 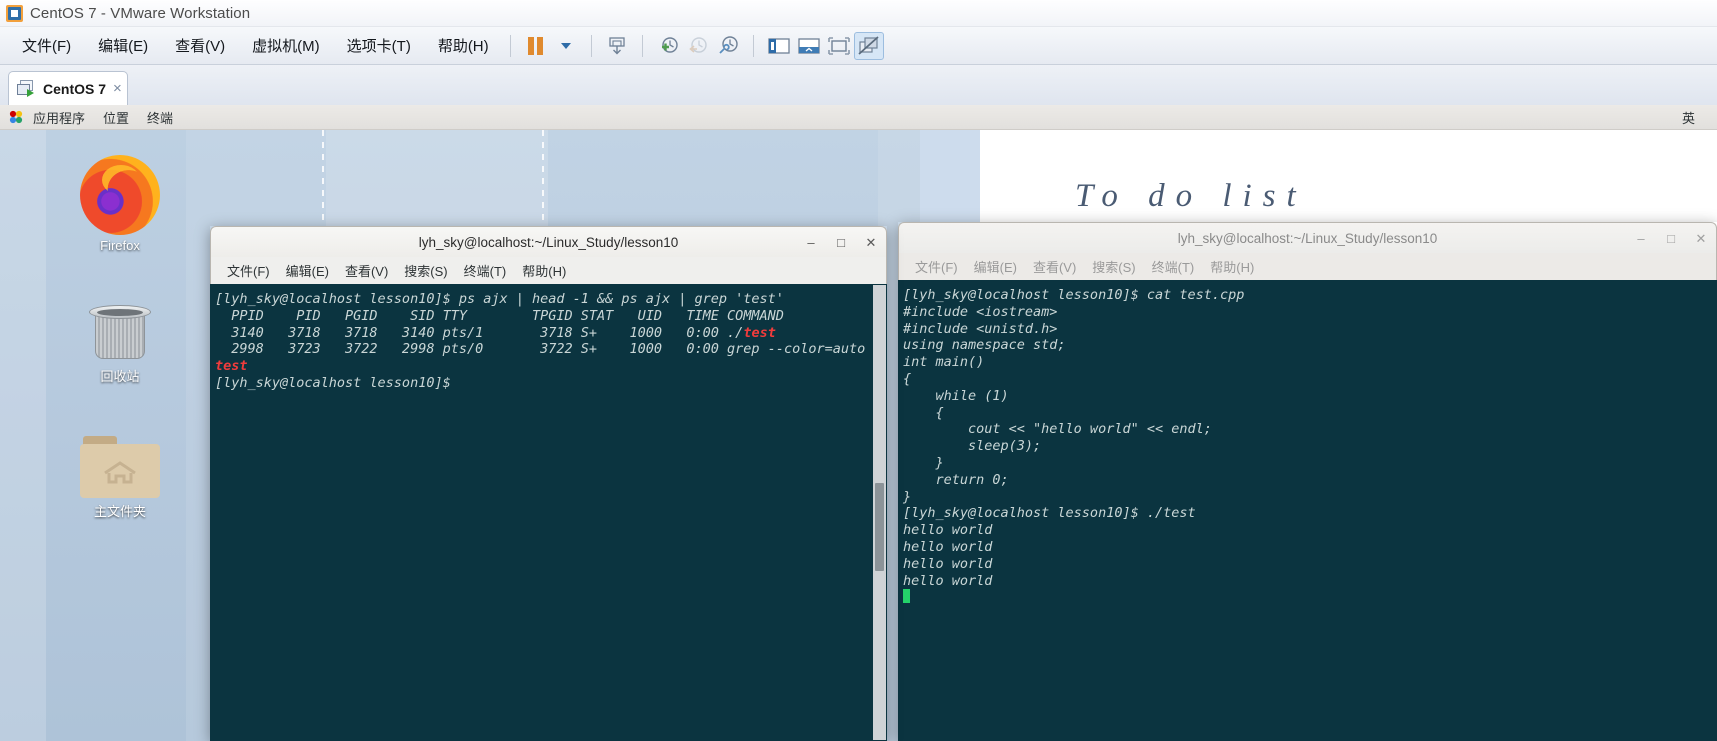 I want to click on terminal-right-menu-view: 查看(V), so click(x=1054, y=266).